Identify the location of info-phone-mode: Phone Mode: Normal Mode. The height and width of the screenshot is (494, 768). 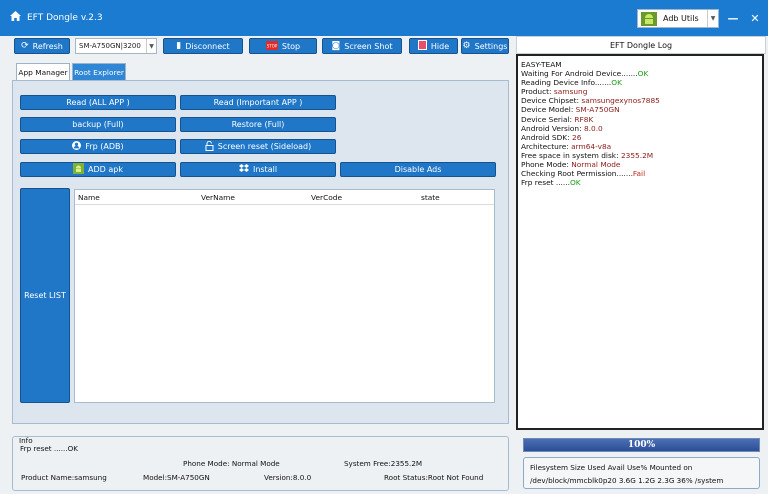
(231, 463).